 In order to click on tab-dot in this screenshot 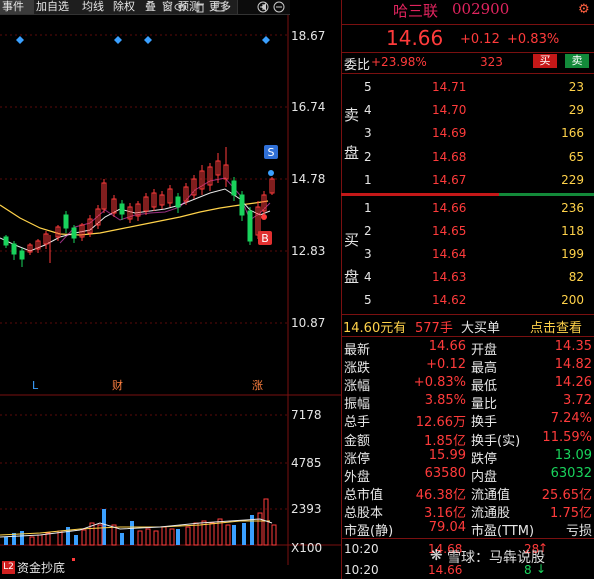, I will do `click(73, 559)`.